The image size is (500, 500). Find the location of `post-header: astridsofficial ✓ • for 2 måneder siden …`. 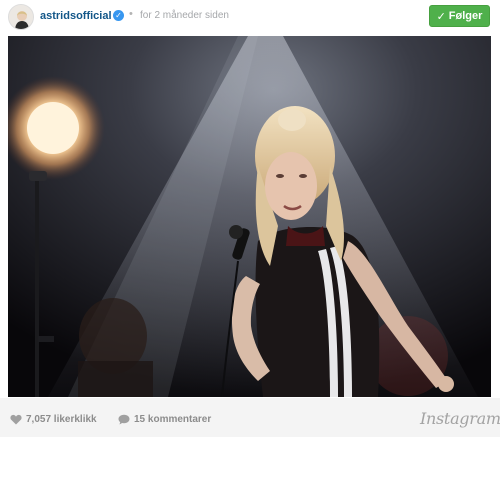

post-header: astridsofficial ✓ • for 2 måneder siden … is located at coordinates (250, 17).